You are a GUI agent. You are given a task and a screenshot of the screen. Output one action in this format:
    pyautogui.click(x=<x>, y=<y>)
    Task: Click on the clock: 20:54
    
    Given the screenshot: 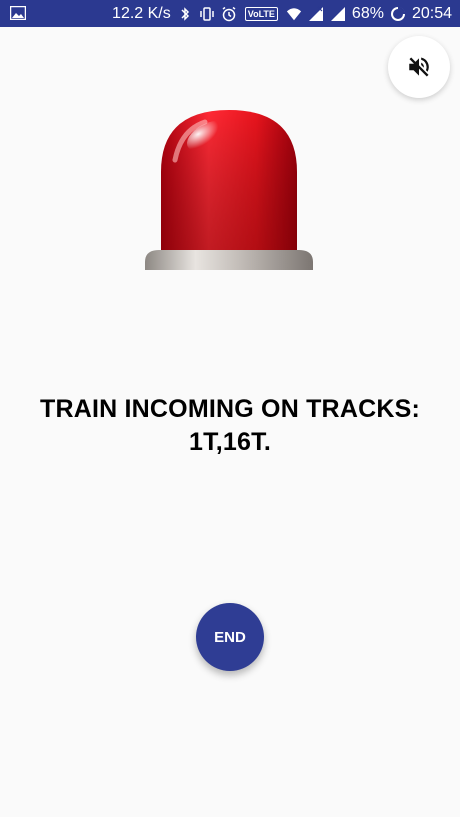 What is the action you would take?
    pyautogui.click(x=431, y=13)
    